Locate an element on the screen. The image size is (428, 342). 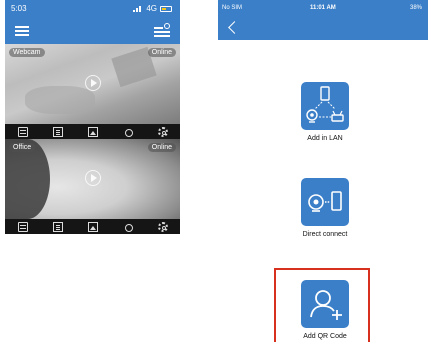
menu-icon is located at coordinates (22, 31).